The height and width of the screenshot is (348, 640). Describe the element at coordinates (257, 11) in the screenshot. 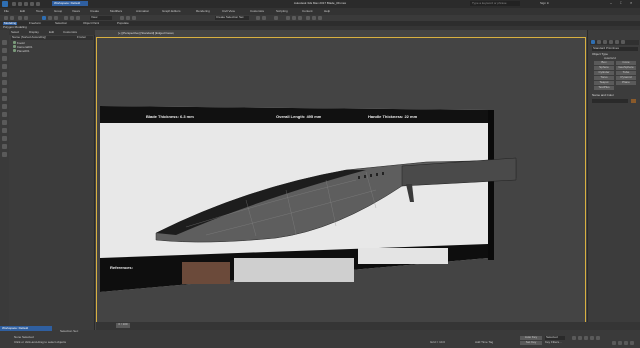

I see `menu-item-customize: Customize` at that location.